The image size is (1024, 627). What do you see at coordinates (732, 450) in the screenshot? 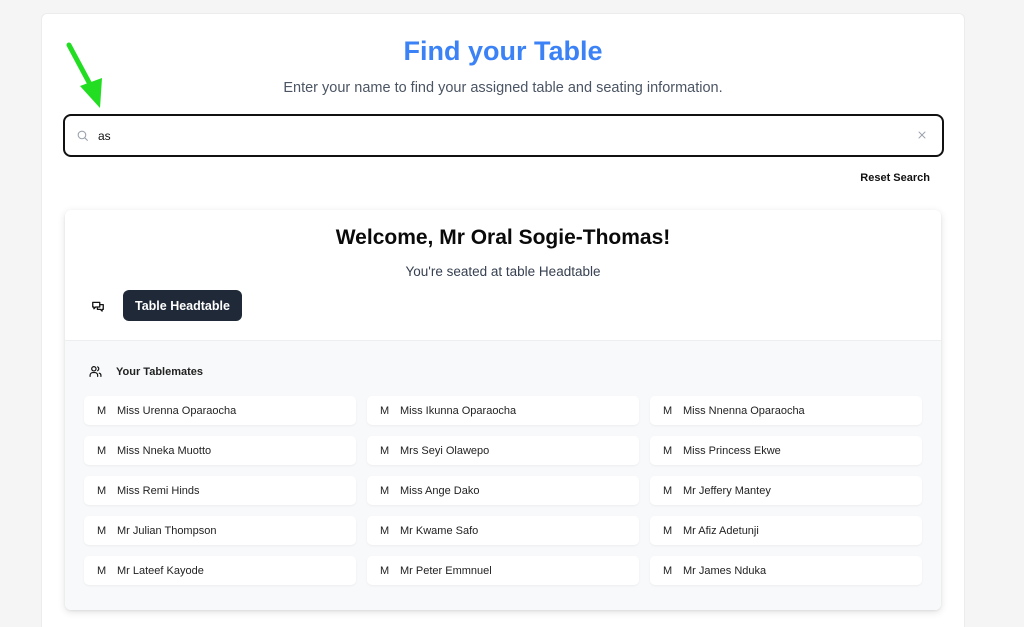
I see `tablemate-name: Miss Princess Ekwe` at bounding box center [732, 450].